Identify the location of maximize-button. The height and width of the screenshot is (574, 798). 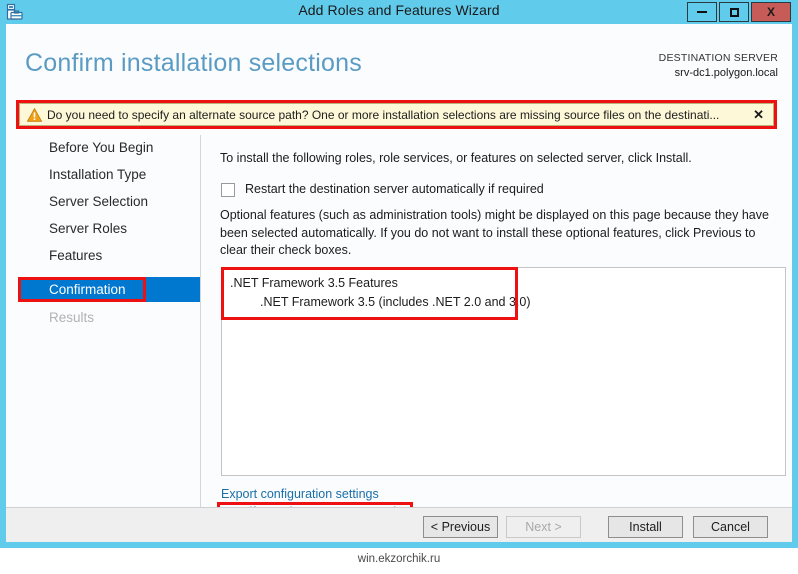
(734, 12).